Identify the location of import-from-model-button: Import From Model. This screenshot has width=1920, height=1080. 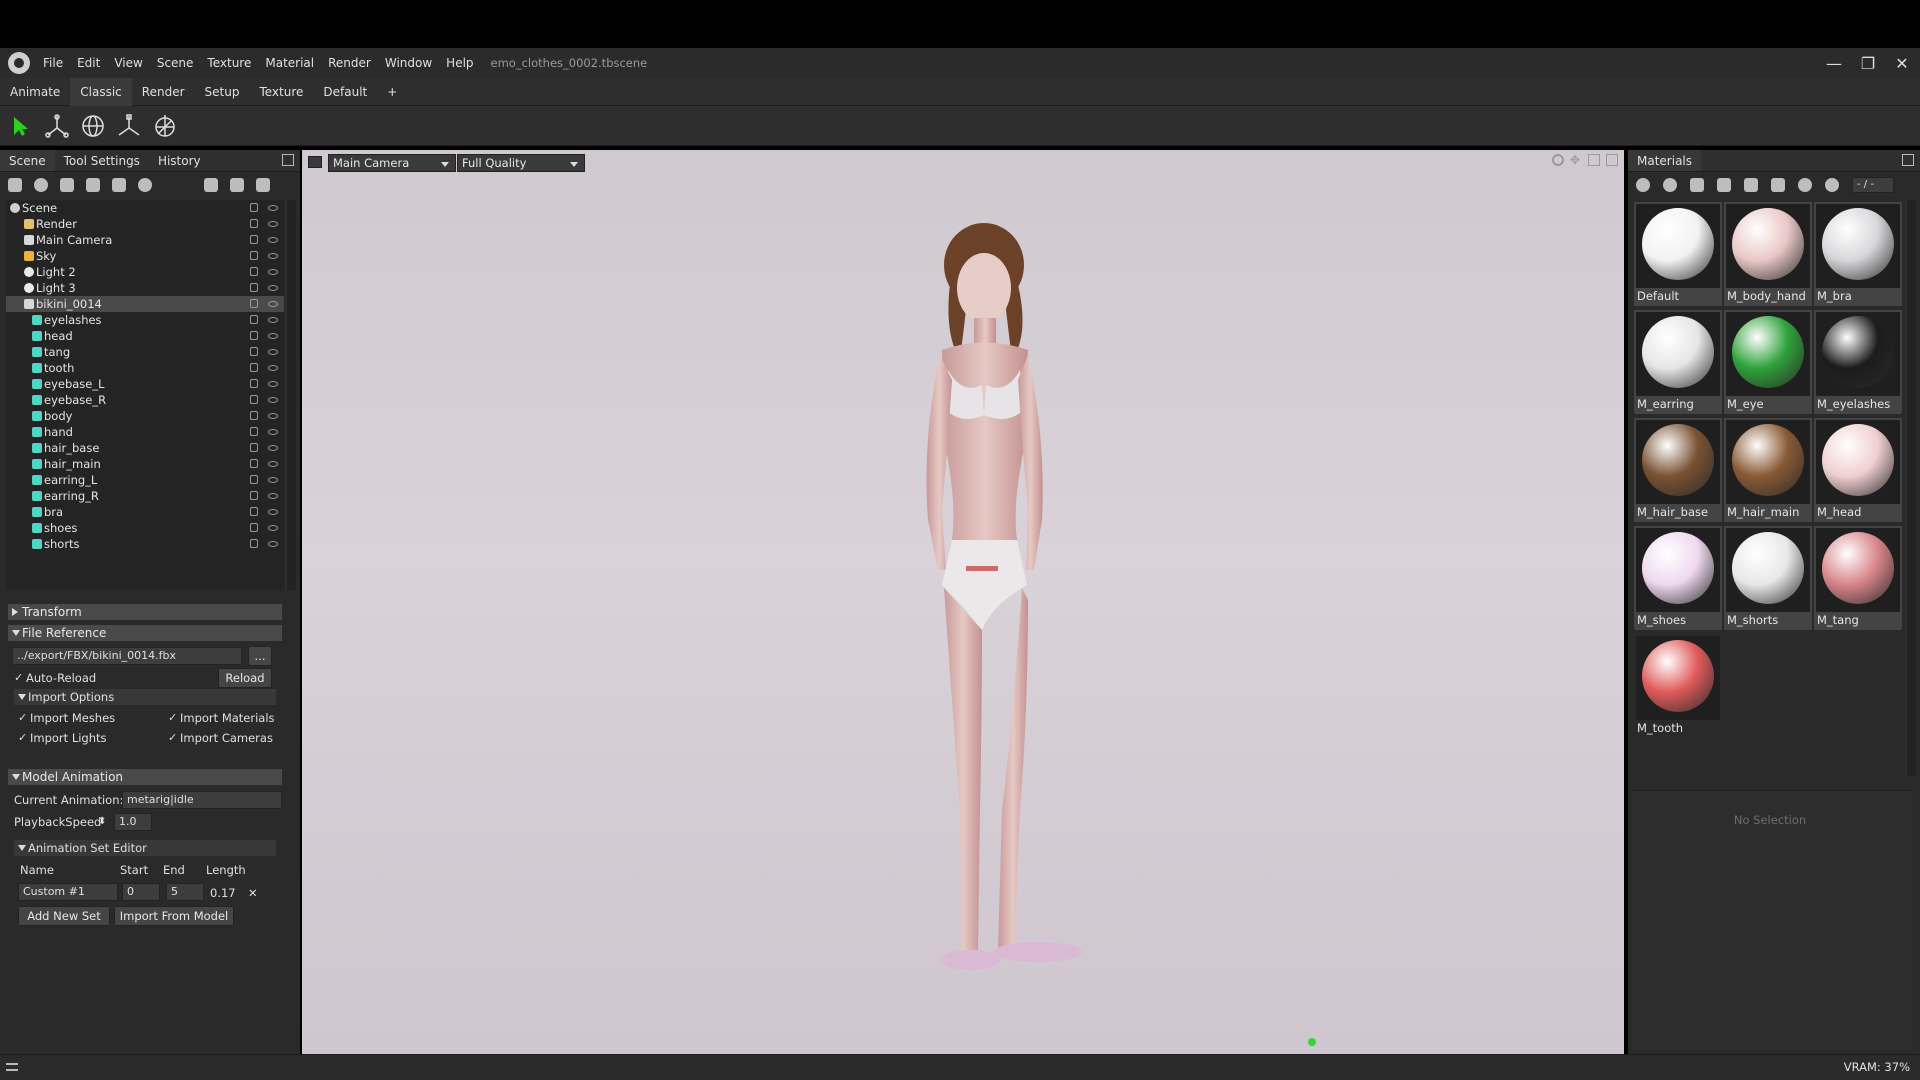
(174, 916).